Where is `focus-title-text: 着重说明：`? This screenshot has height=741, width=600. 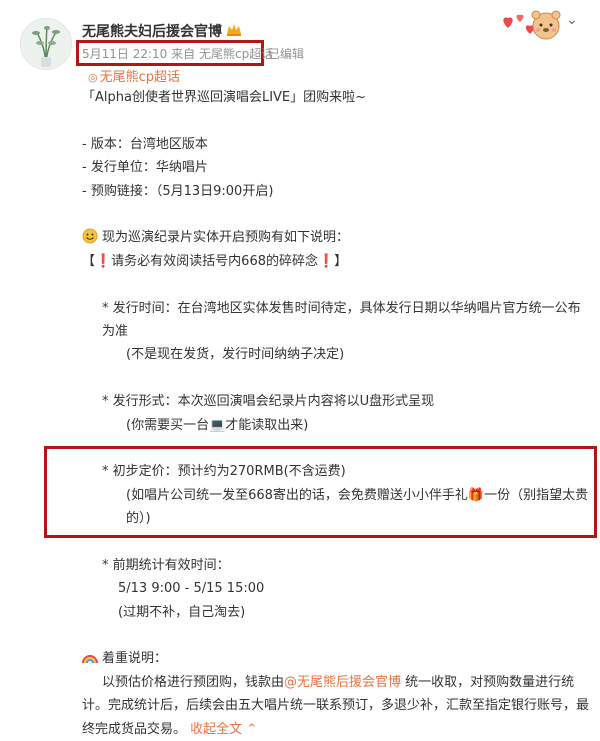 focus-title-text: 着重说明： is located at coordinates (135, 659).